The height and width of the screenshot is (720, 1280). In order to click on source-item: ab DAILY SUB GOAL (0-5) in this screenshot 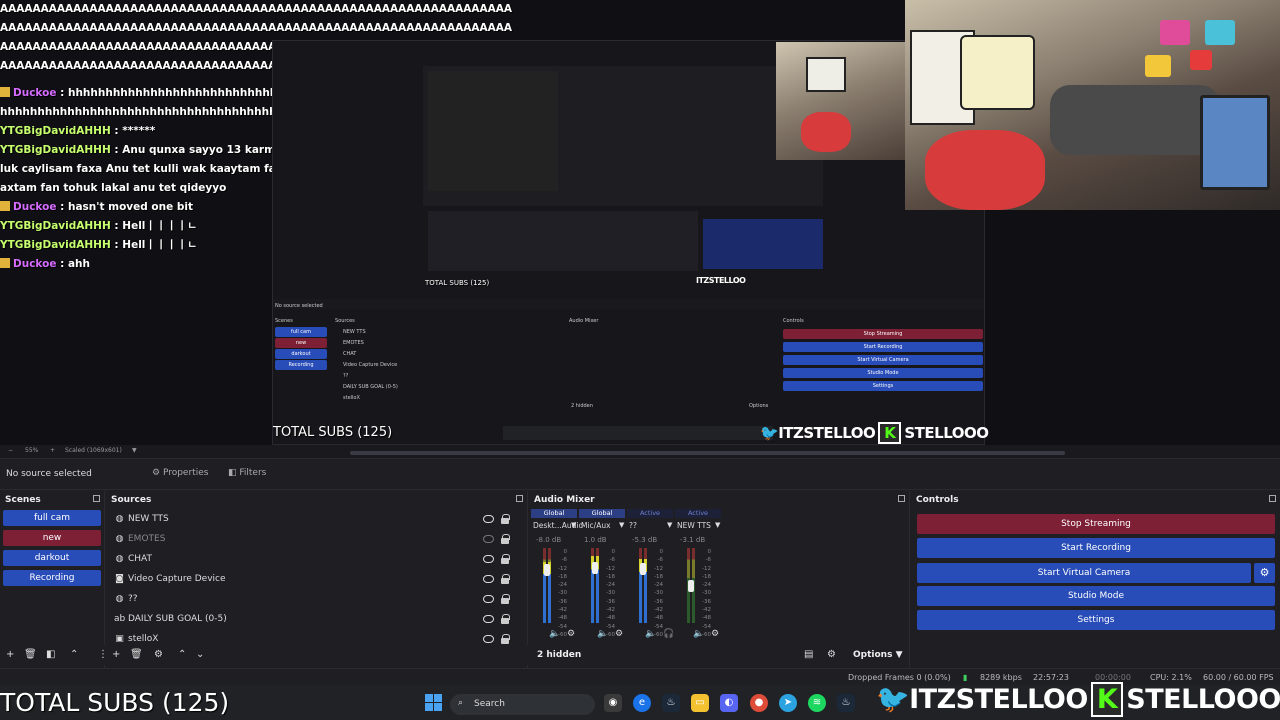, I will do `click(260, 620)`.